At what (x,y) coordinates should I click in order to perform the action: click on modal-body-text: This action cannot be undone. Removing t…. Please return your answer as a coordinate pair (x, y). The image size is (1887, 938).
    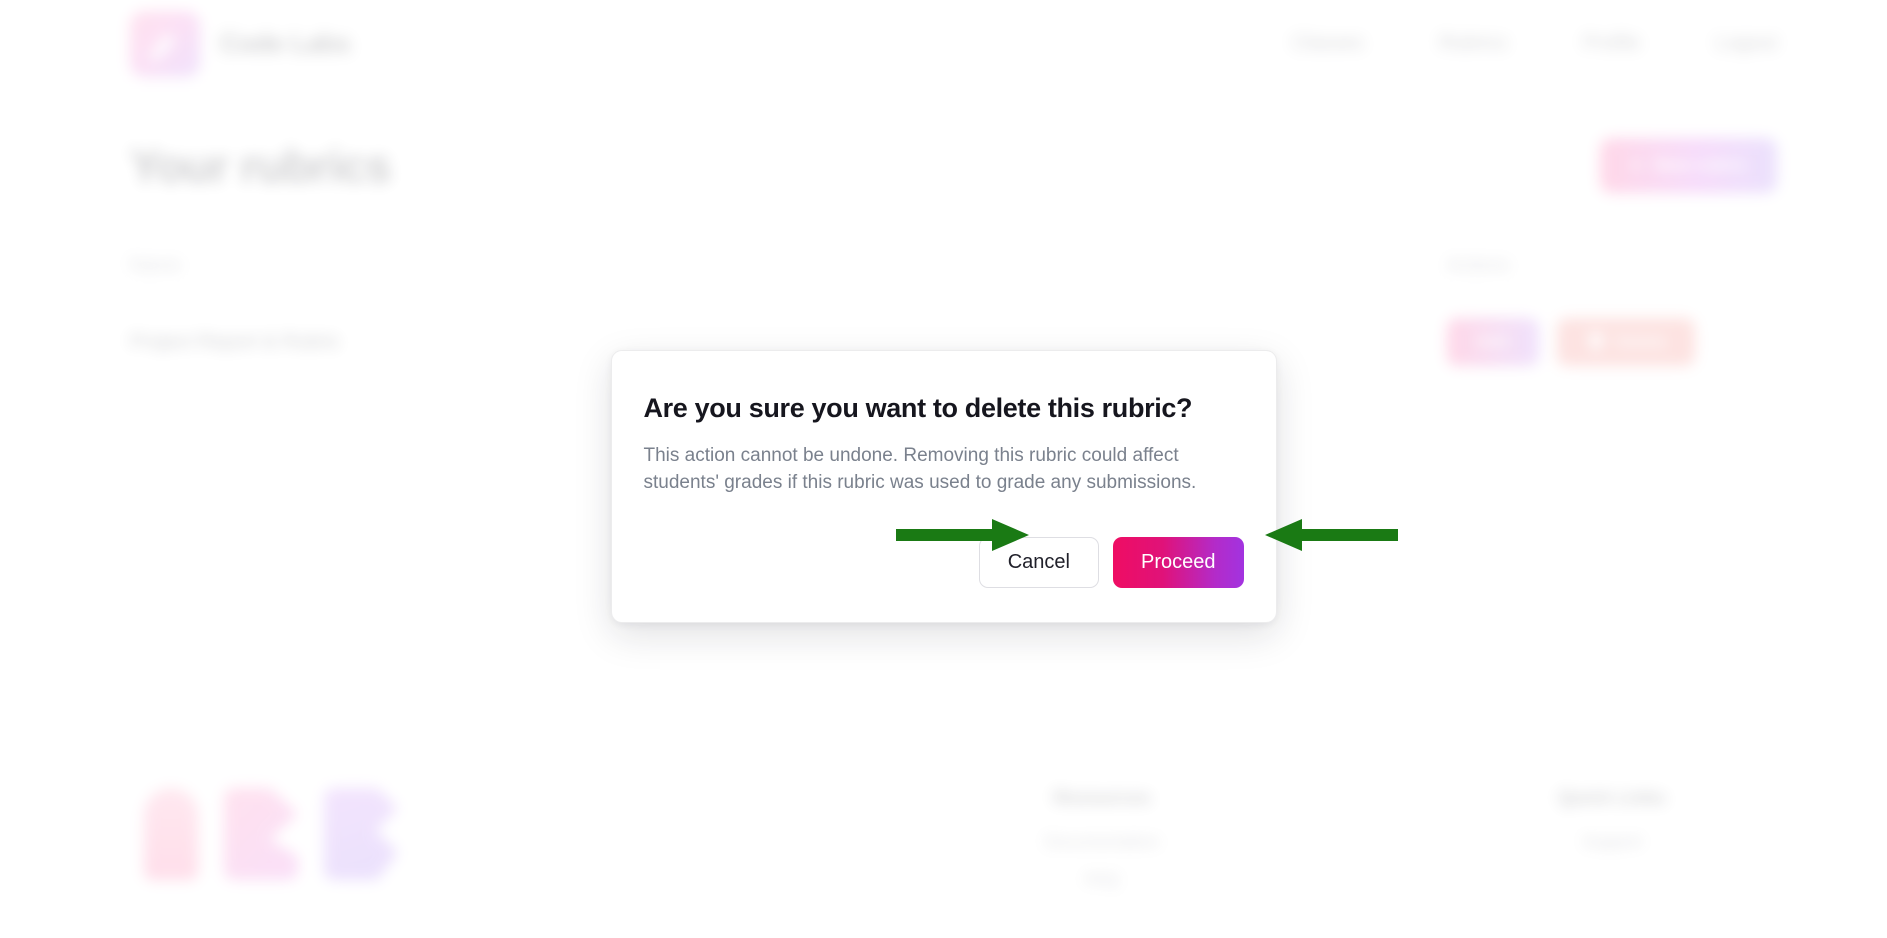
    Looking at the image, I should click on (920, 469).